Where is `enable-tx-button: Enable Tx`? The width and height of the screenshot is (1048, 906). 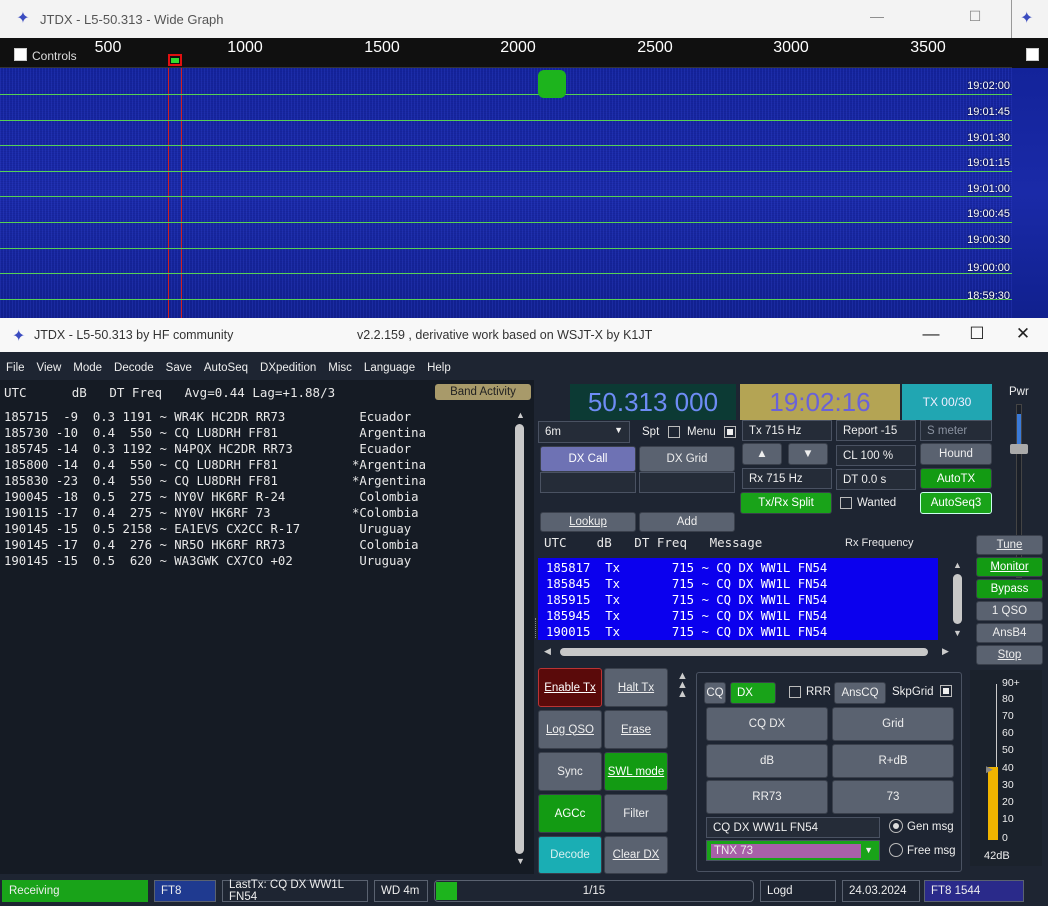 enable-tx-button: Enable Tx is located at coordinates (570, 687).